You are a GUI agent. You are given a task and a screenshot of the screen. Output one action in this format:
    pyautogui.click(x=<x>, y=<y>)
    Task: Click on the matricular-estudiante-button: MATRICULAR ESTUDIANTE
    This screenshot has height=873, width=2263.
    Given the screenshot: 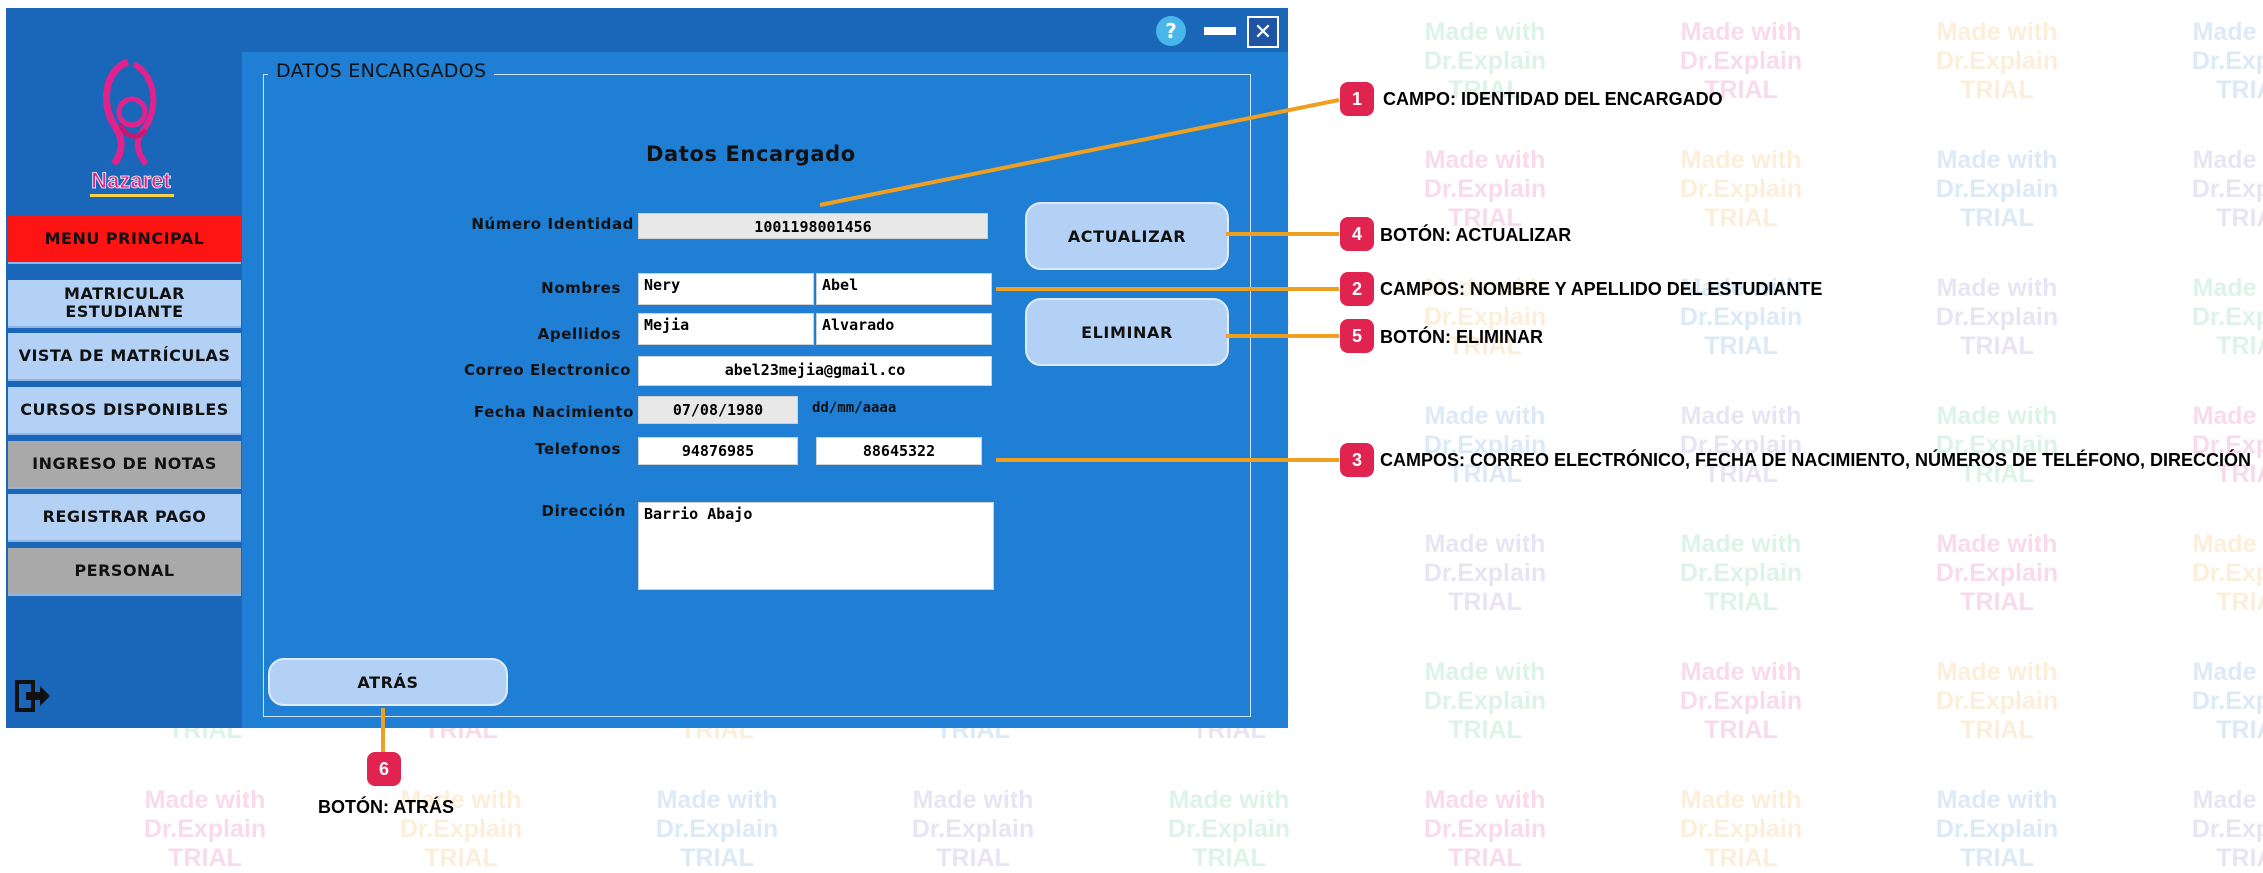 What is the action you would take?
    pyautogui.click(x=124, y=304)
    